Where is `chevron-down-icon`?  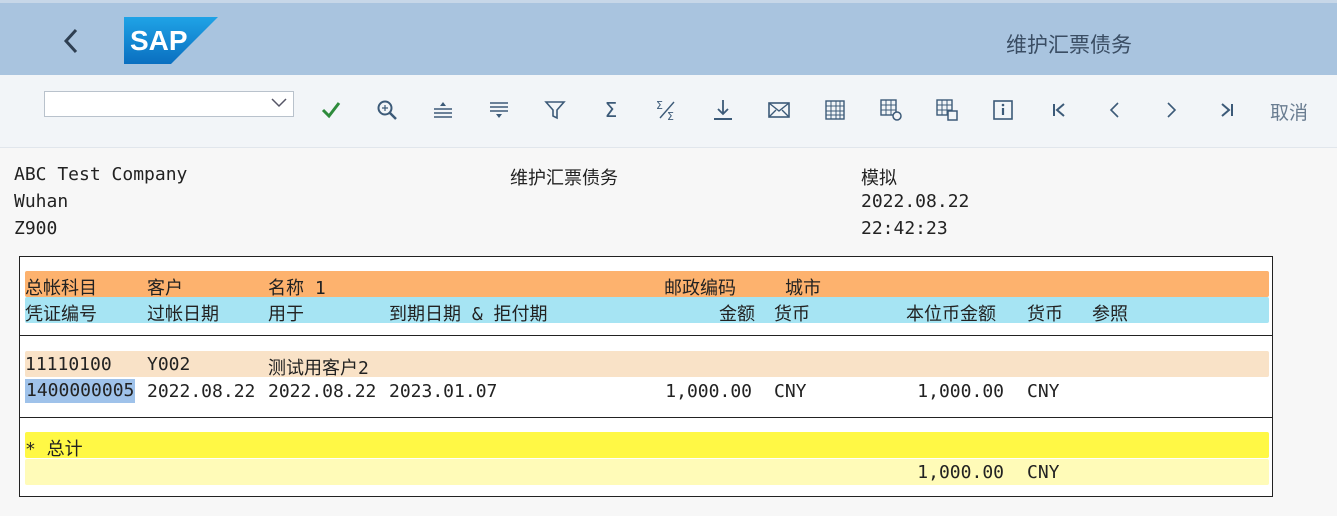 chevron-down-icon is located at coordinates (279, 103).